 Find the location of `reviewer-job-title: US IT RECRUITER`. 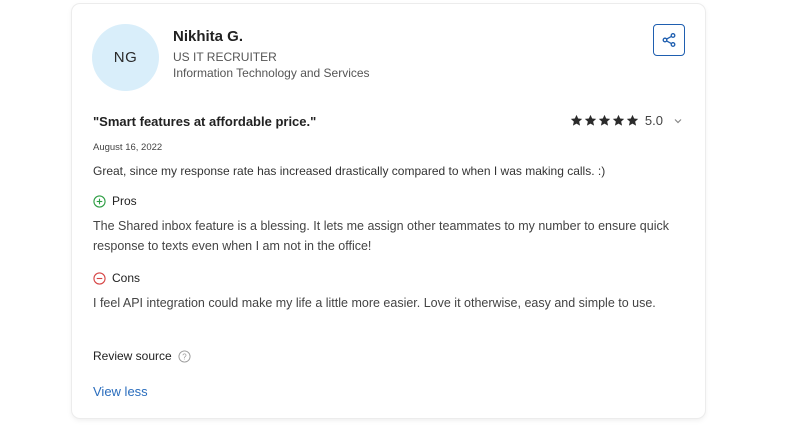

reviewer-job-title: US IT RECRUITER is located at coordinates (225, 57).